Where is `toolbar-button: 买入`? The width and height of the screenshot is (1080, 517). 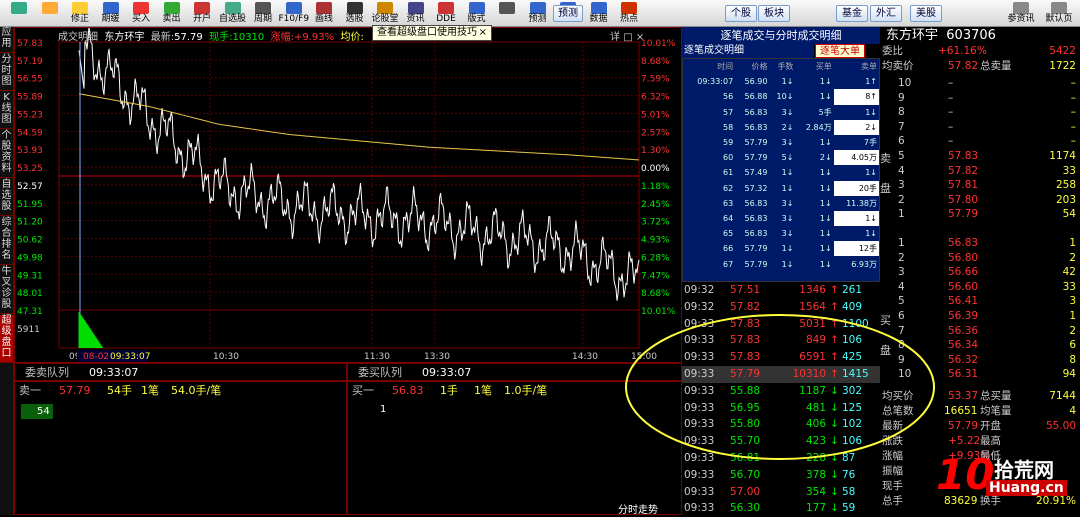 toolbar-button: 买入 is located at coordinates (141, 13).